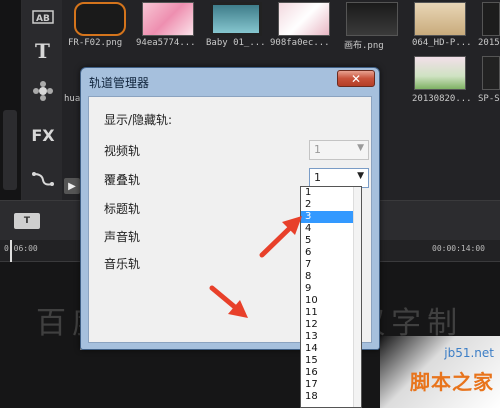 The image size is (500, 408). What do you see at coordinates (43, 91) in the screenshot?
I see `effects-icon` at bounding box center [43, 91].